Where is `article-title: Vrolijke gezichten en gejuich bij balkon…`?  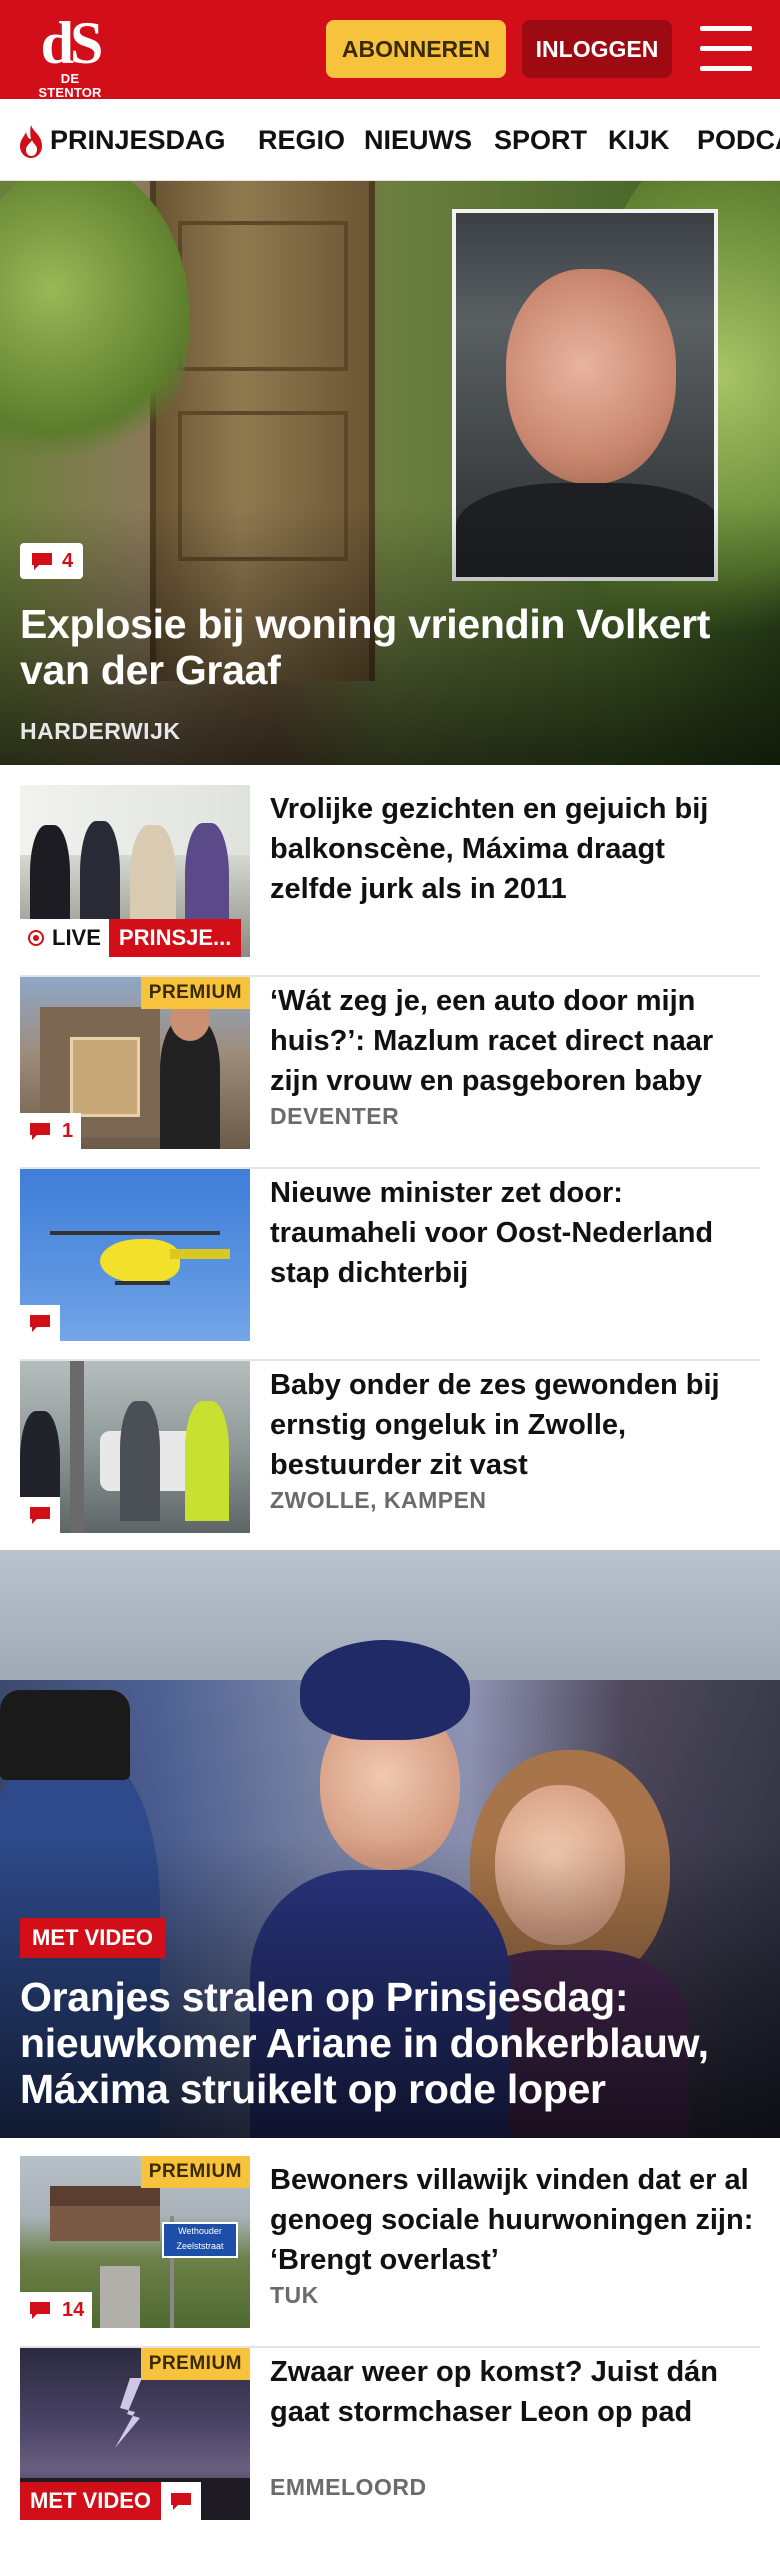
article-title: Vrolijke gezichten en gejuich bij balkon… is located at coordinates (512, 849).